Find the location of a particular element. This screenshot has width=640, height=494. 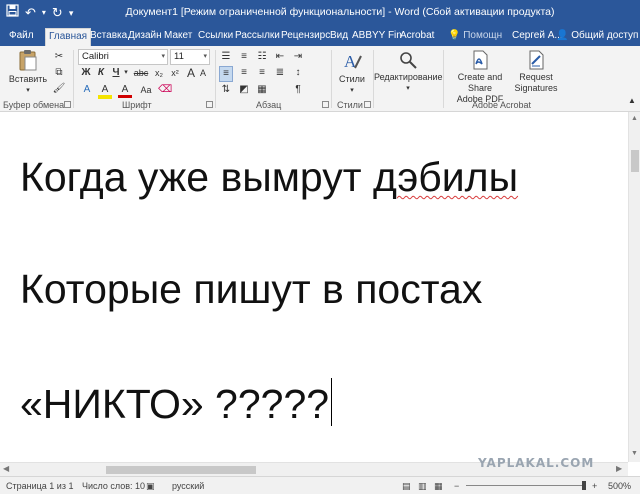

paste-button: Вставить ▾ is located at coordinates (28, 72).